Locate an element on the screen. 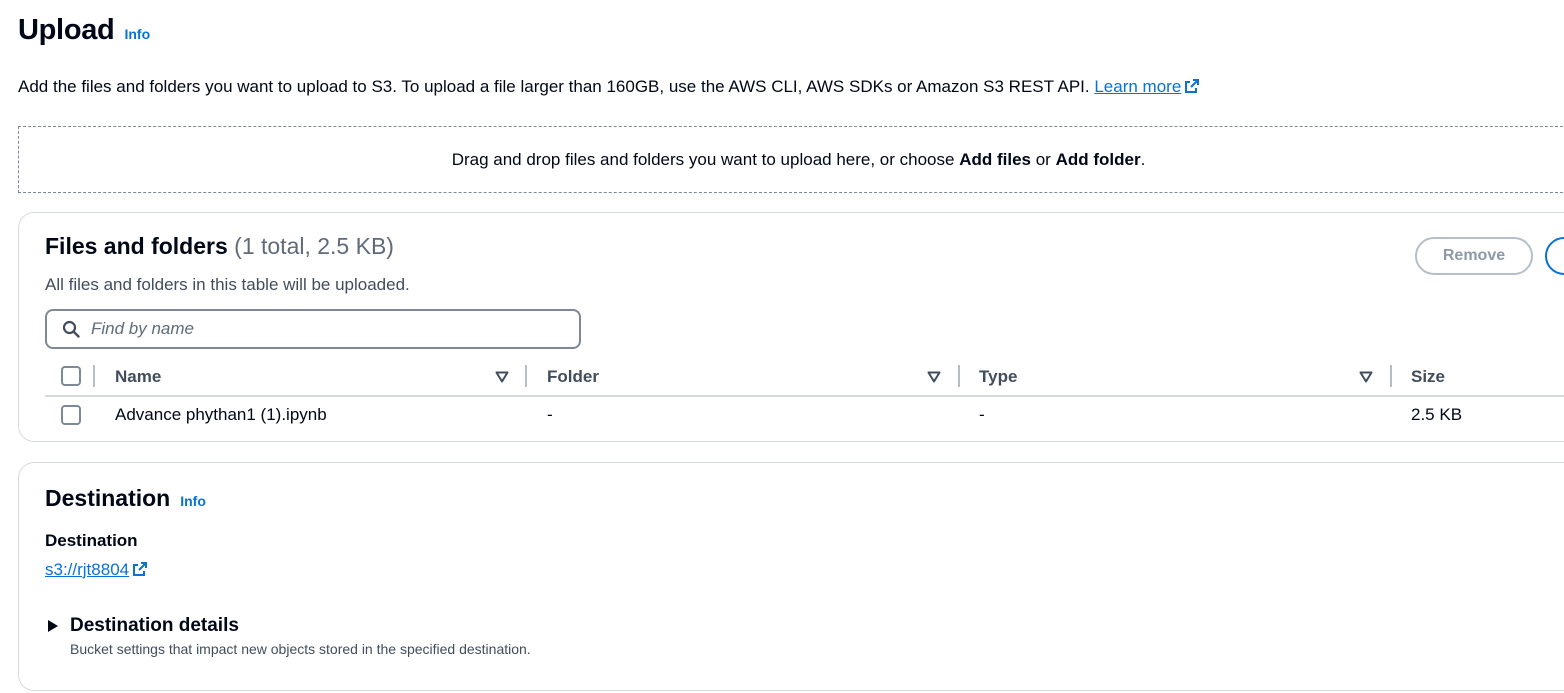 The width and height of the screenshot is (1564, 693). destination-title-text: Destination is located at coordinates (108, 498).